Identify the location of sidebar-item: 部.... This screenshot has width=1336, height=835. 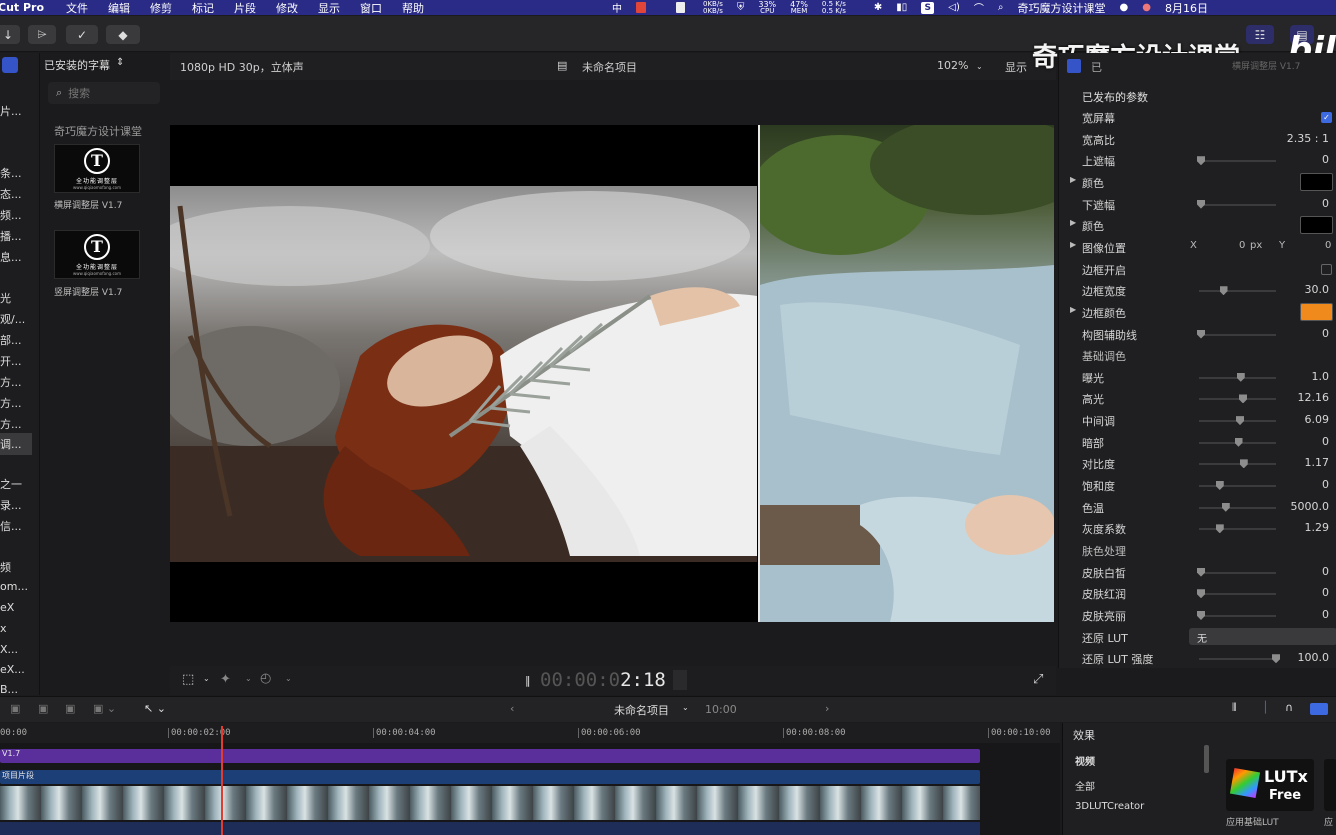
(11, 340).